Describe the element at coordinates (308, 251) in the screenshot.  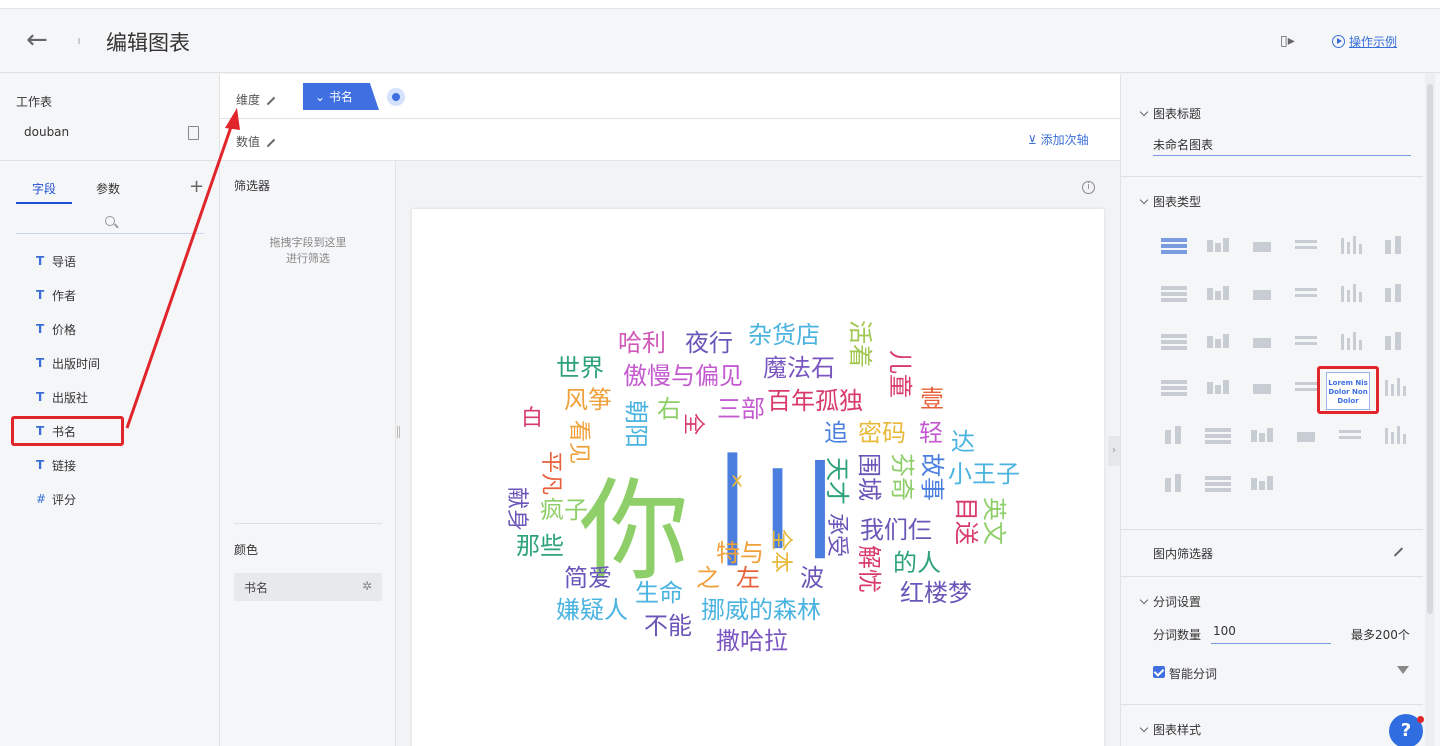
I see `filter-dropzone: 拖拽字段到这里 进行筛选` at that location.